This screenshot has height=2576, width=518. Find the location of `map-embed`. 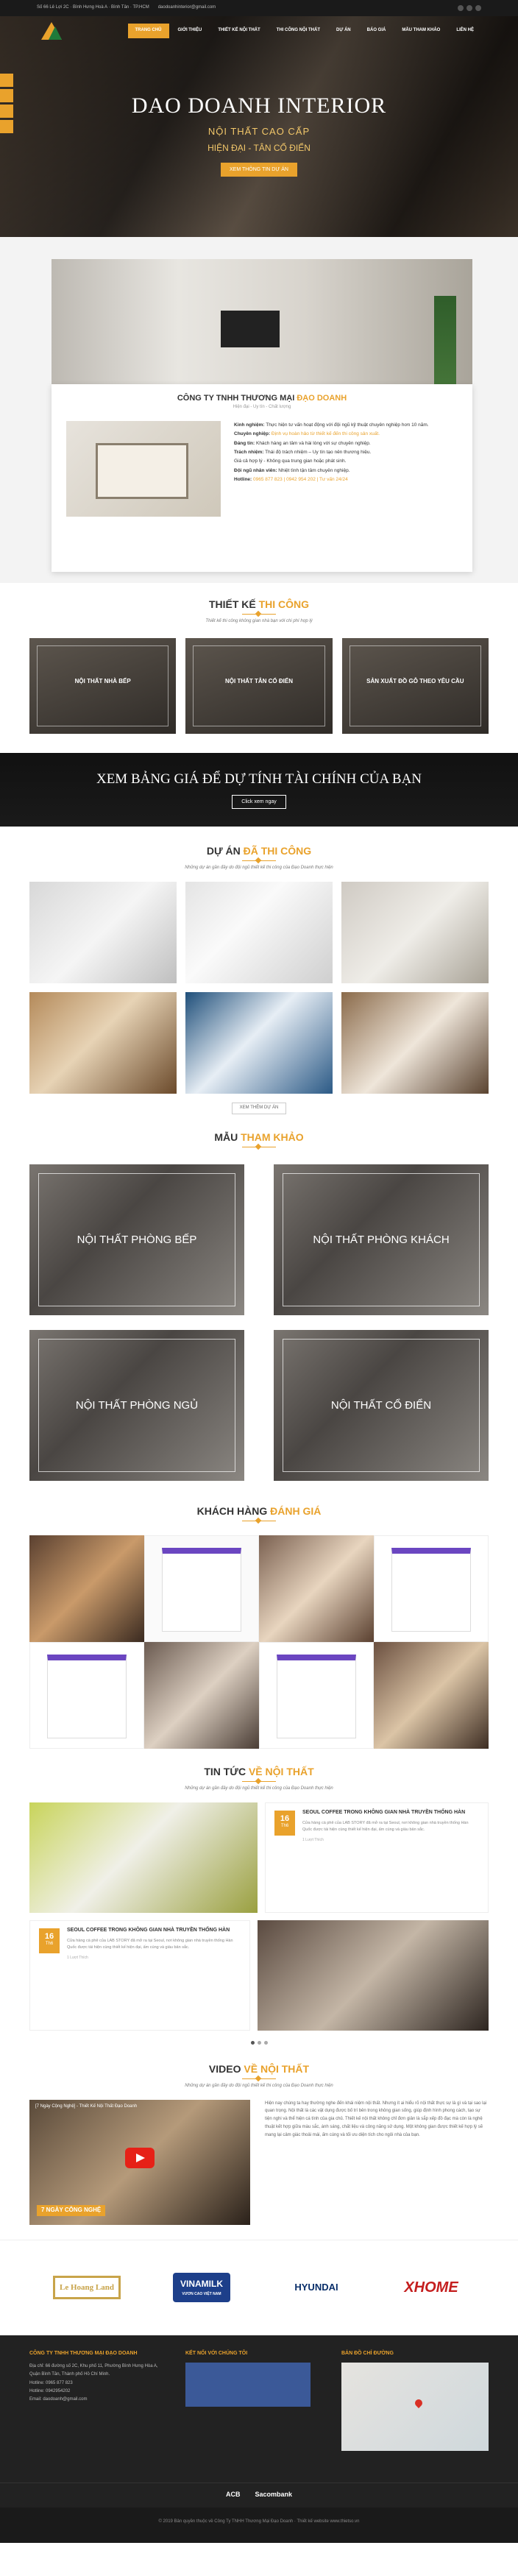

map-embed is located at coordinates (415, 2406).